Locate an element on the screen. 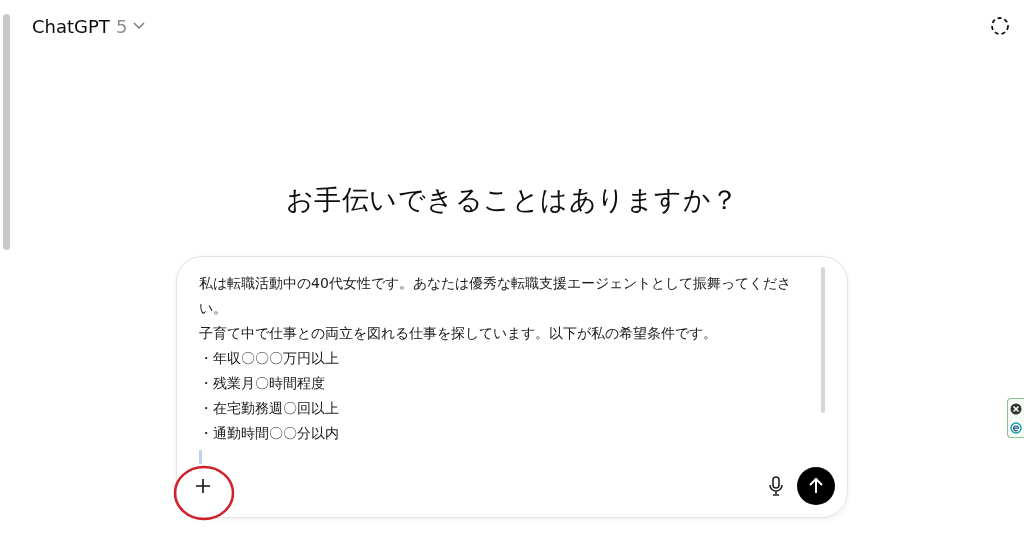 The height and width of the screenshot is (554, 1024). arrow-up-icon is located at coordinates (816, 486).